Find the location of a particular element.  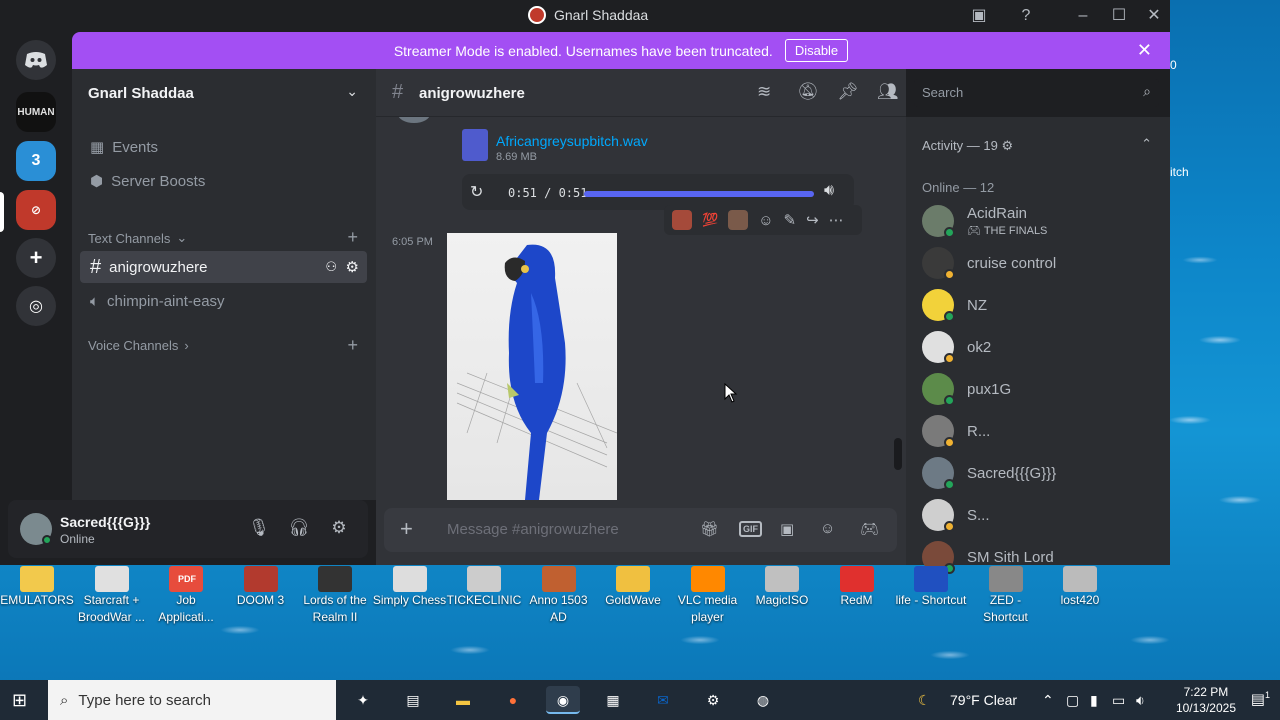

events-item: ▦ Events is located at coordinates (223, 147).